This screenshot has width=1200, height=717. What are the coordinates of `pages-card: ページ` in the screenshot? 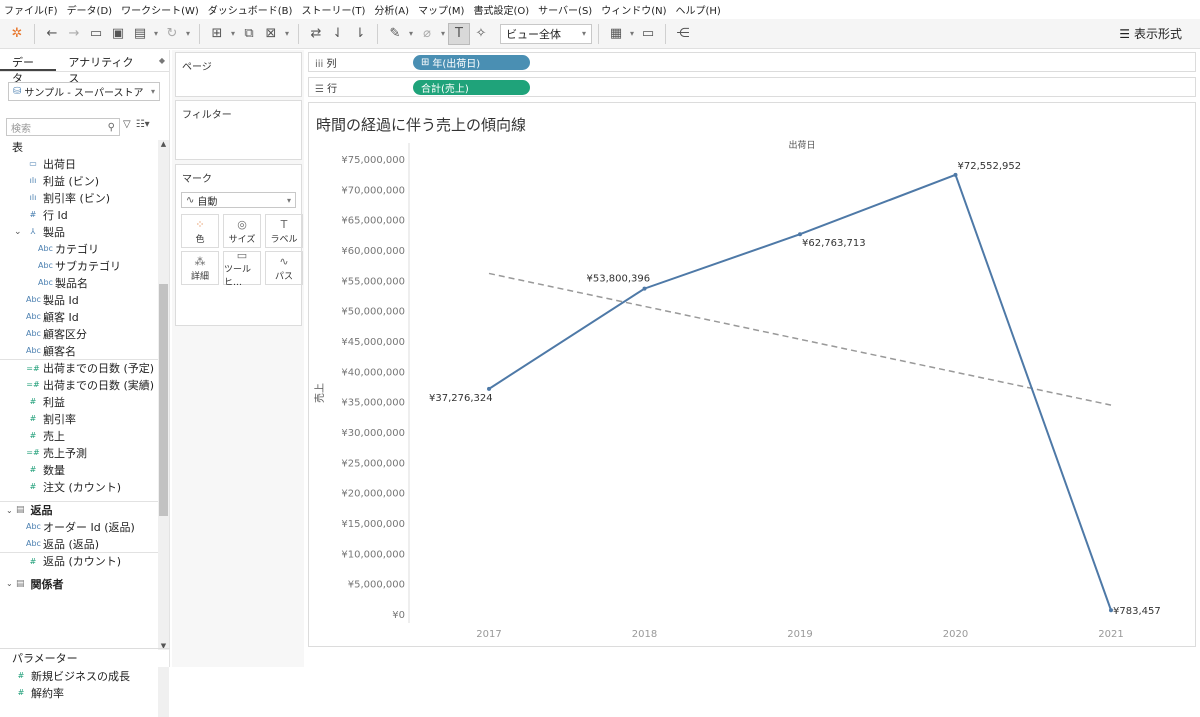 It's located at (238, 74).